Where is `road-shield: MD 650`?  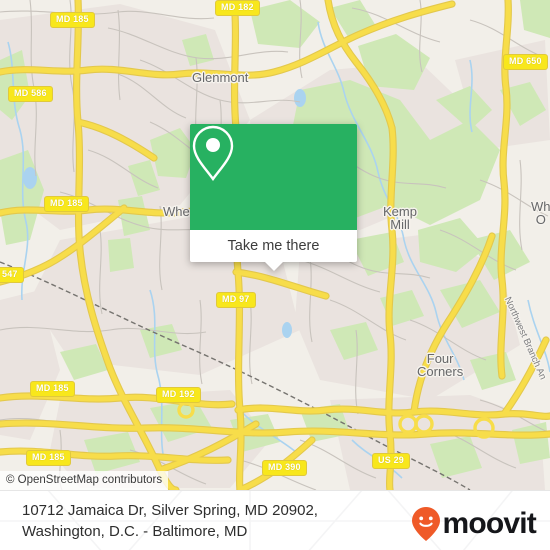
road-shield: MD 650 is located at coordinates (525, 62).